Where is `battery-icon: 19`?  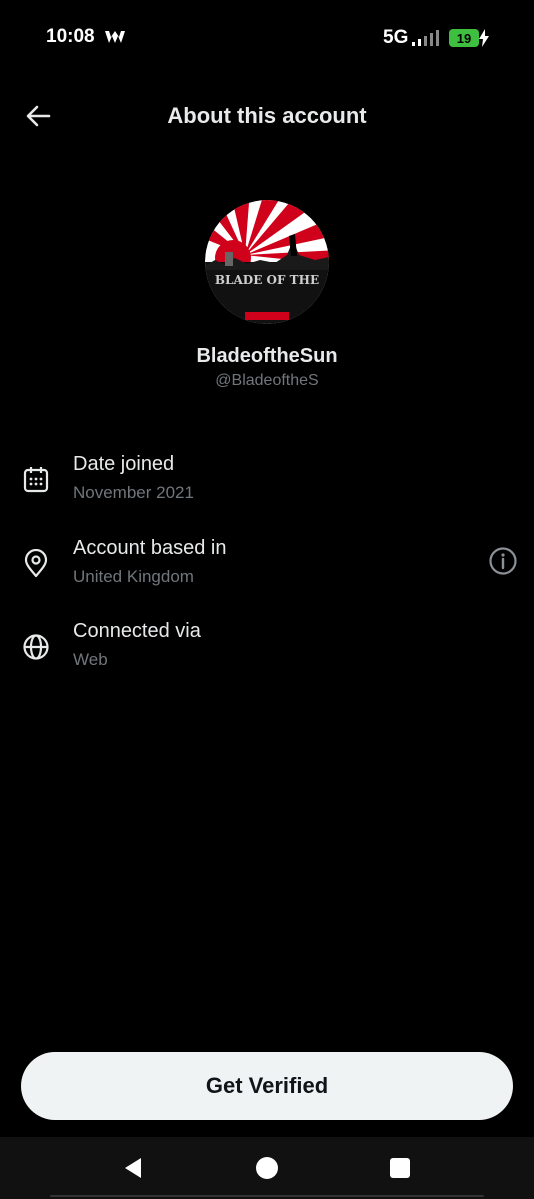 battery-icon: 19 is located at coordinates (464, 38).